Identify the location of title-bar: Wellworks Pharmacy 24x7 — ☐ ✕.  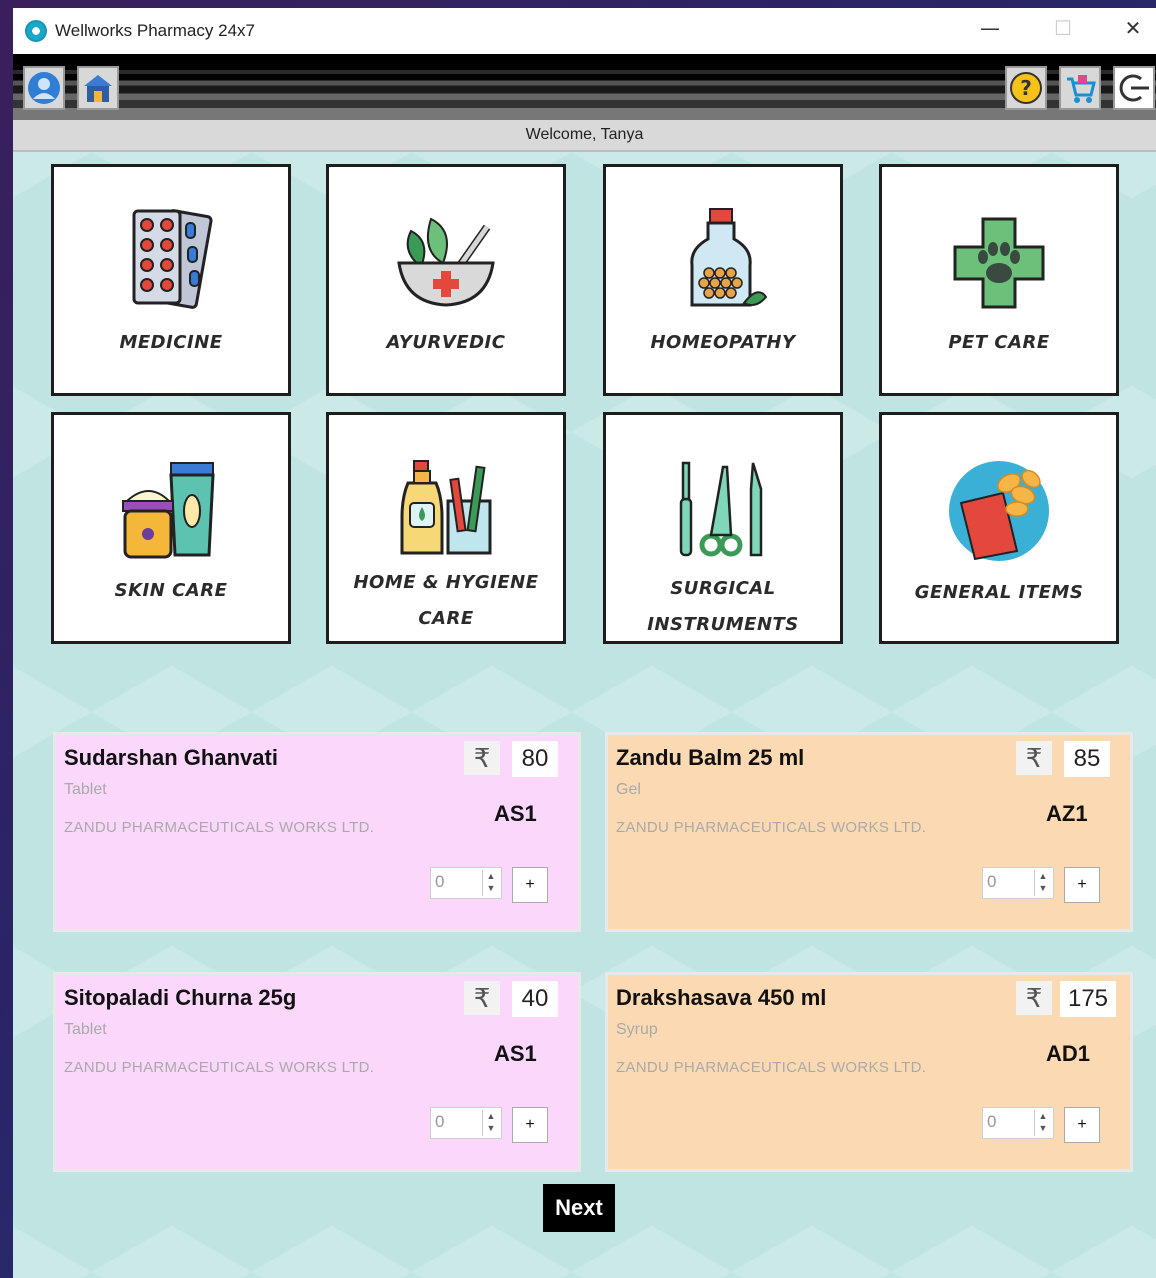
(584, 31).